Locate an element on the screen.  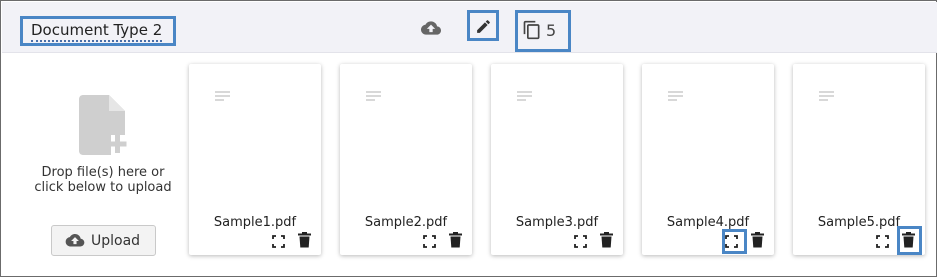
fullscreen-highlight is located at coordinates (734, 241).